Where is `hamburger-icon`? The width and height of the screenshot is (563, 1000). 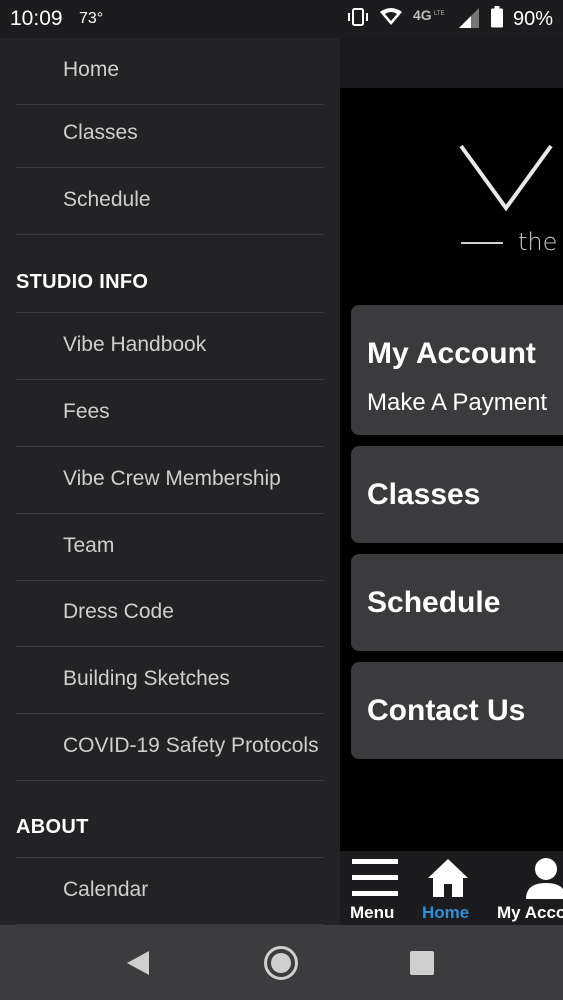 hamburger-icon is located at coordinates (375, 881).